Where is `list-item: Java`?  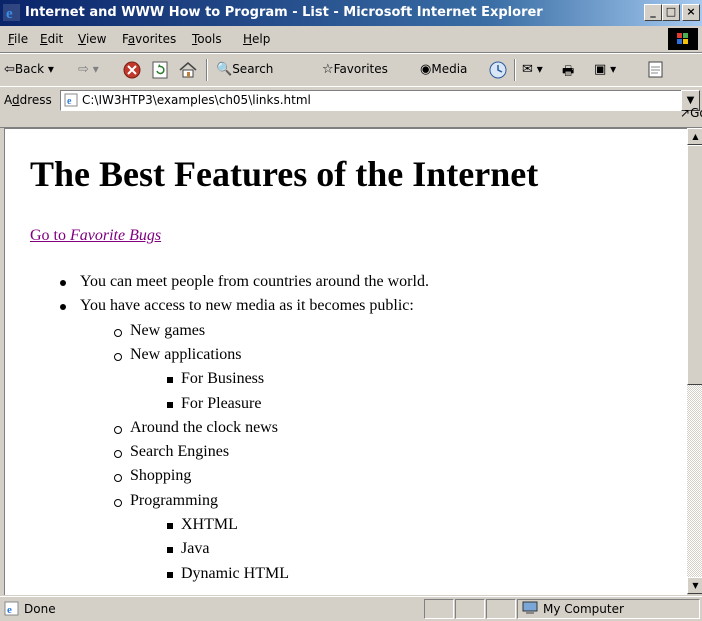 list-item: Java is located at coordinates (195, 548).